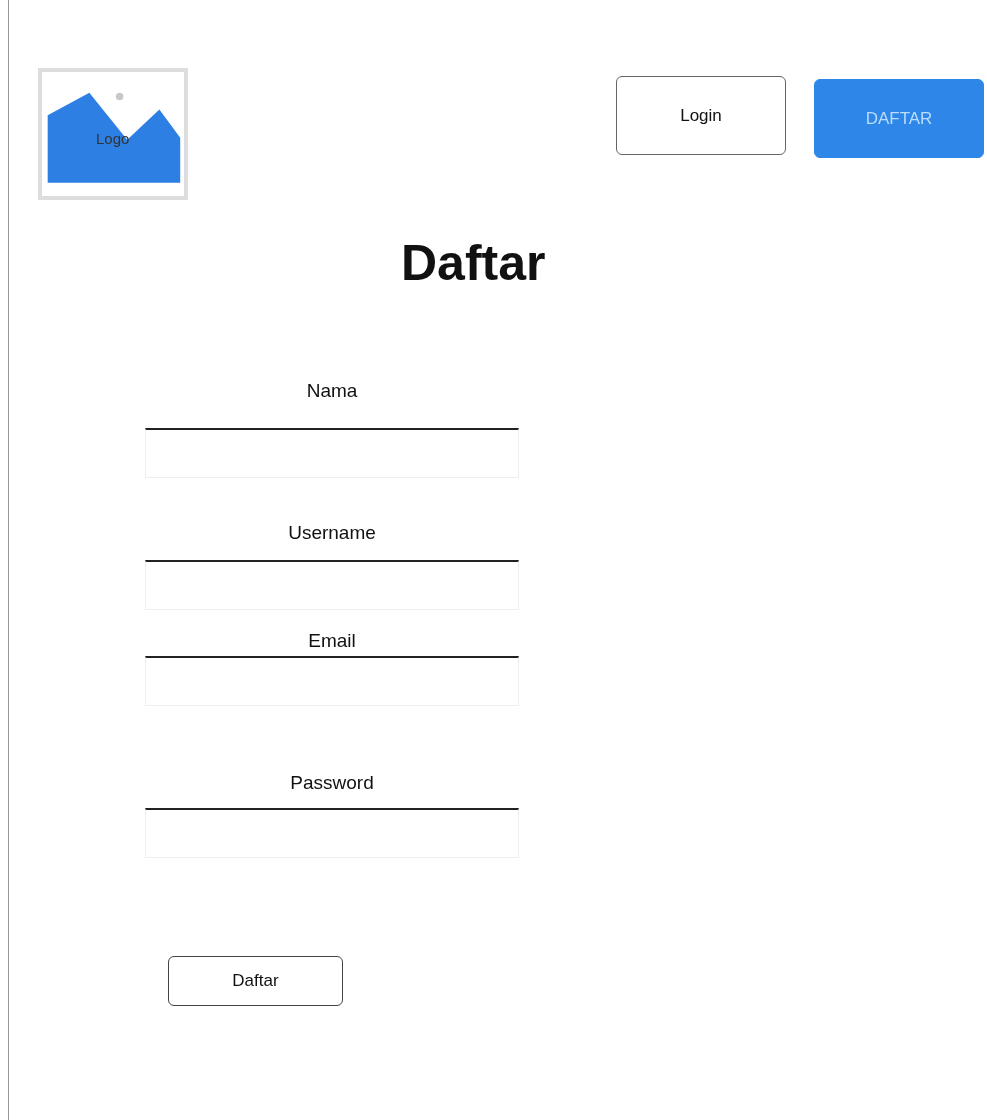 The width and height of the screenshot is (987, 1120). Describe the element at coordinates (332, 391) in the screenshot. I see `field-label: Nama` at that location.